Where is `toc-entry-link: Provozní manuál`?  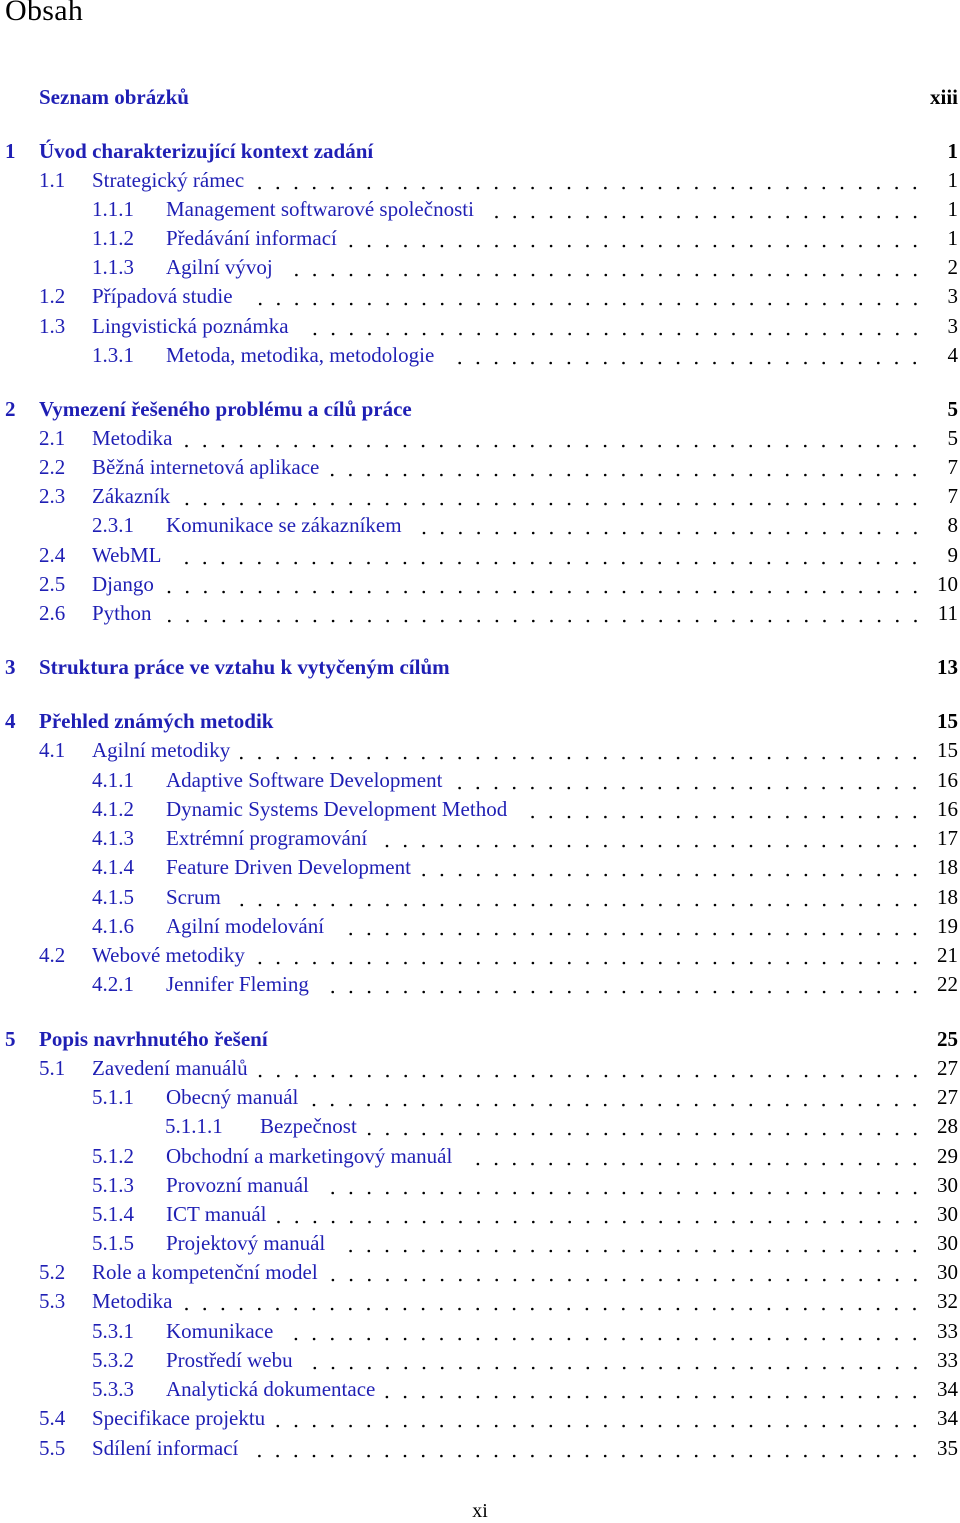
toc-entry-link: Provozní manuál is located at coordinates (237, 1185).